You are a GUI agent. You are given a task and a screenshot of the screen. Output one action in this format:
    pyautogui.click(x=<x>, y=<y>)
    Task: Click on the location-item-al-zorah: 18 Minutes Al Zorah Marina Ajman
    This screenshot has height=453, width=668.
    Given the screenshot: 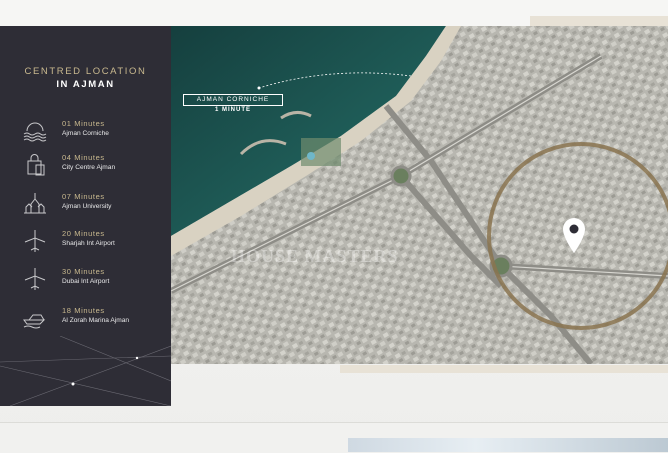 What is the action you would take?
    pyautogui.click(x=94, y=319)
    